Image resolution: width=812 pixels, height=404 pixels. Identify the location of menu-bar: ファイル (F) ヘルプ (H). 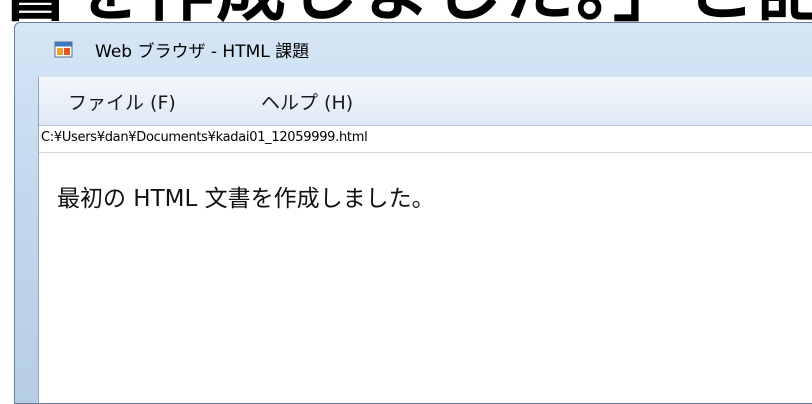
(425, 101).